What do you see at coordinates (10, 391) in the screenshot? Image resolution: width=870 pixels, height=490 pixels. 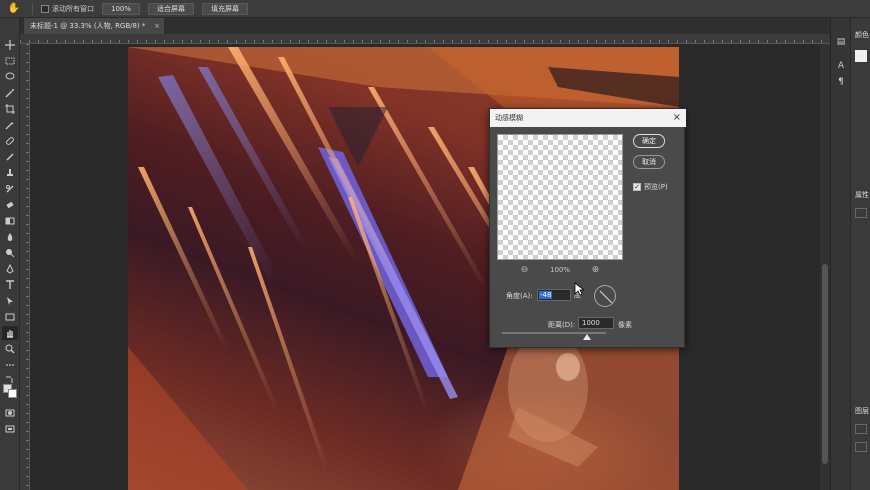 I see `color-swatches-icon` at bounding box center [10, 391].